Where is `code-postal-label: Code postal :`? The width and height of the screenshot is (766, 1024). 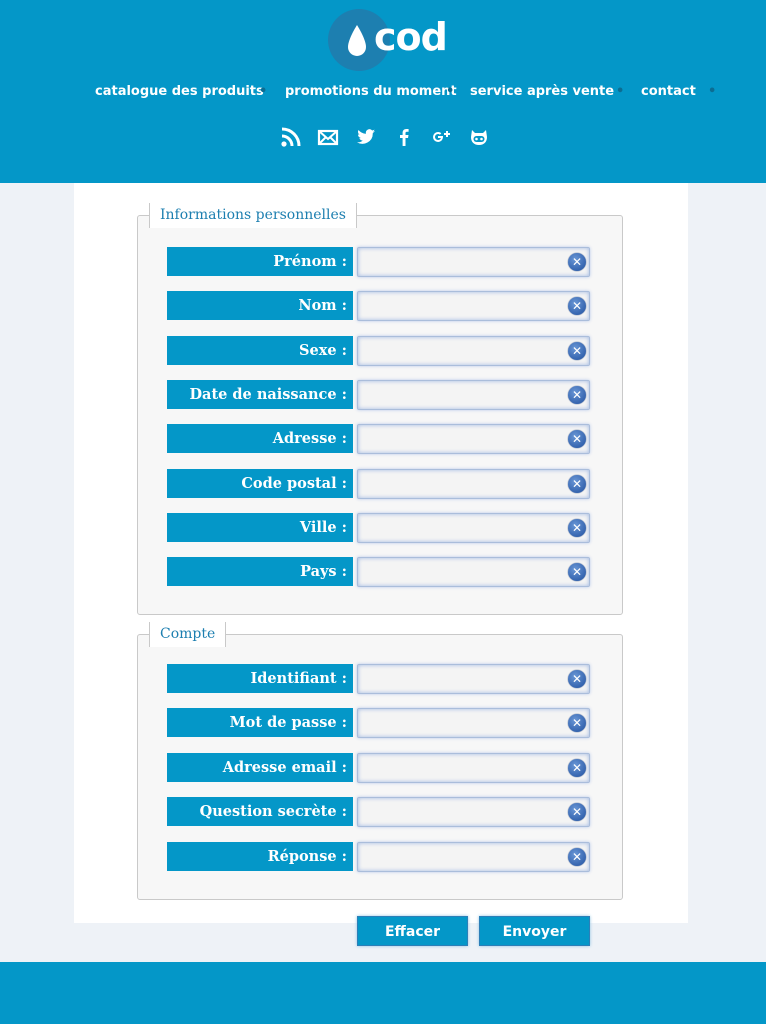 code-postal-label: Code postal : is located at coordinates (260, 483).